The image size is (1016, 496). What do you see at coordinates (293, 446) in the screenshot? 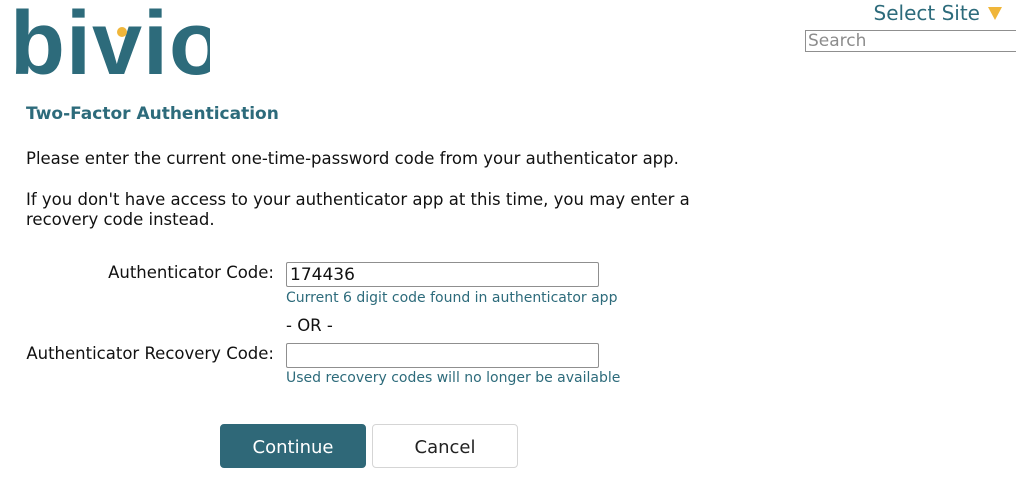
I see `continue-button: Continue` at bounding box center [293, 446].